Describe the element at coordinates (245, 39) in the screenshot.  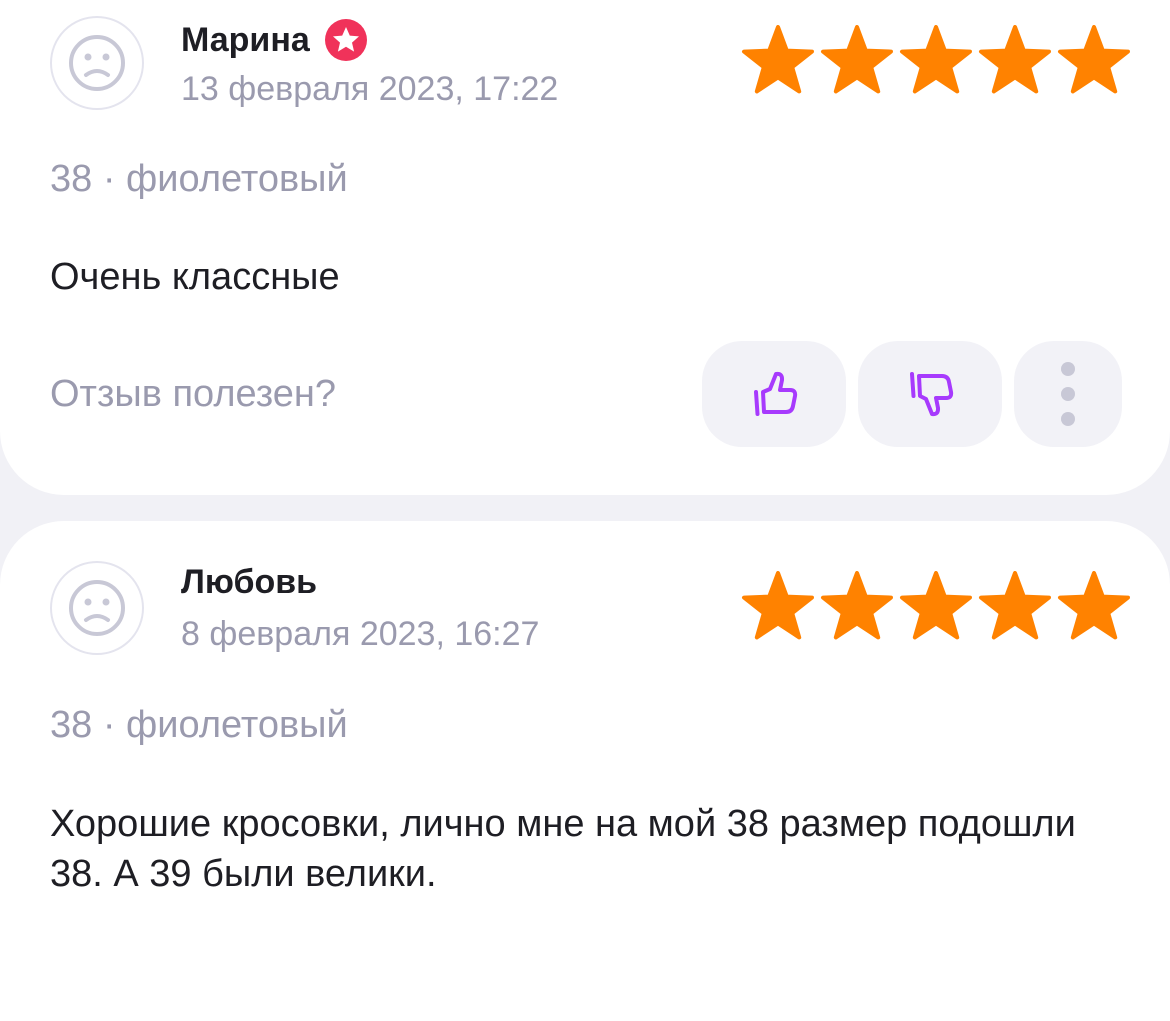
I see `author-name: Марина` at that location.